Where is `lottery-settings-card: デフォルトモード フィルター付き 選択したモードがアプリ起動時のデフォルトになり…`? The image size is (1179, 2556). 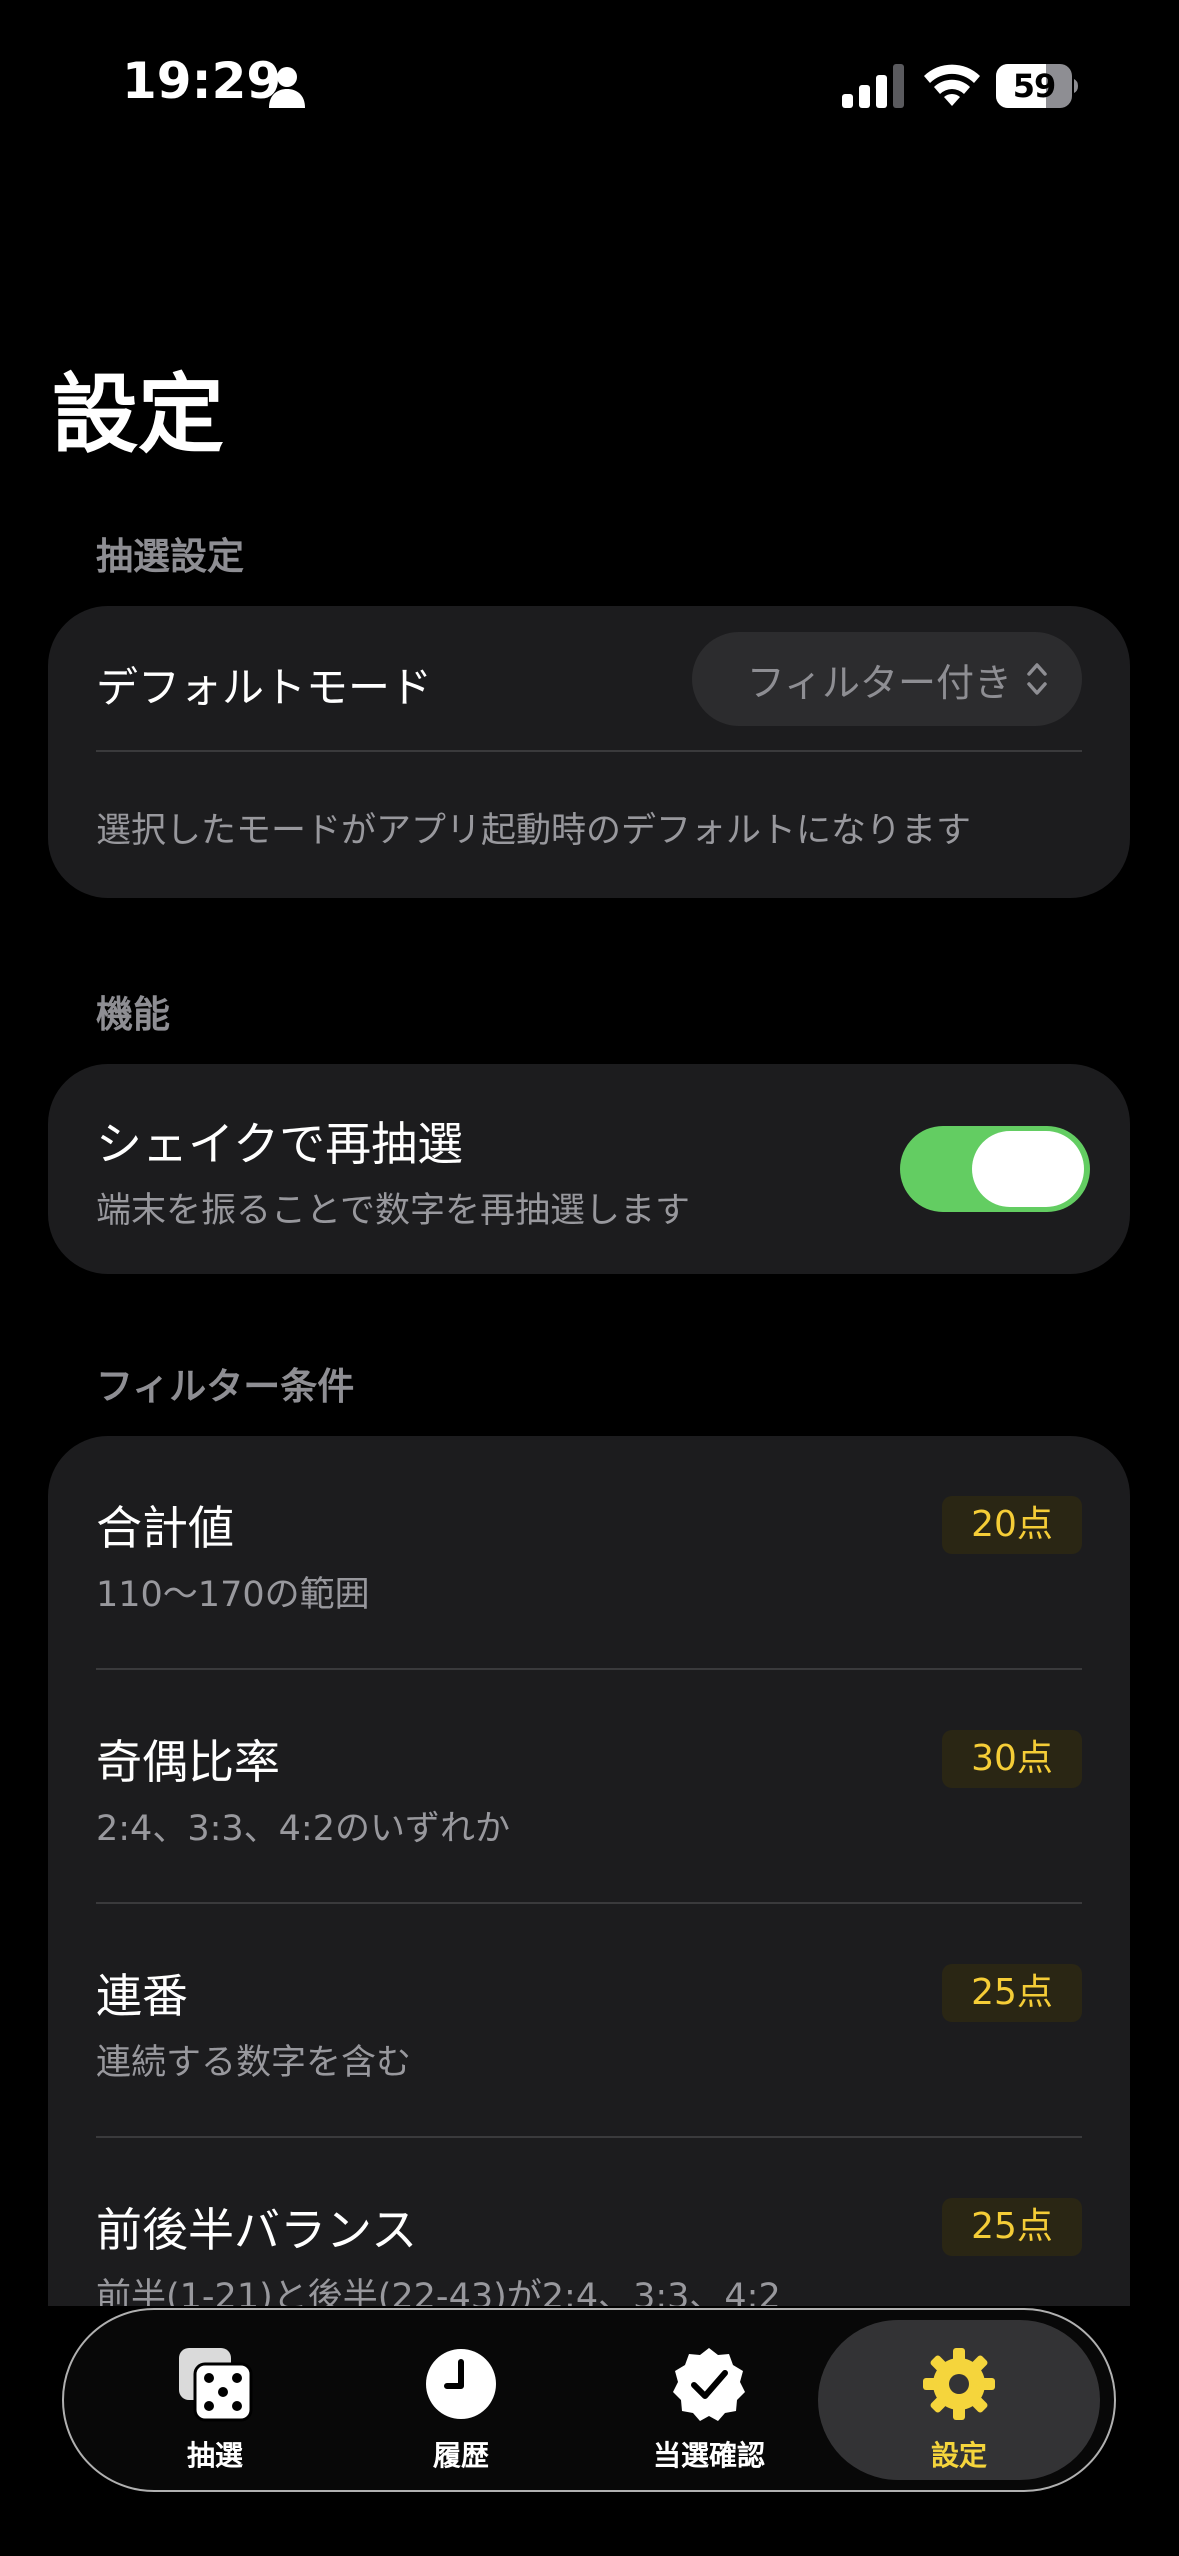 lottery-settings-card: デフォルトモード フィルター付き 選択したモードがアプリ起動時のデフォルトになり… is located at coordinates (589, 752).